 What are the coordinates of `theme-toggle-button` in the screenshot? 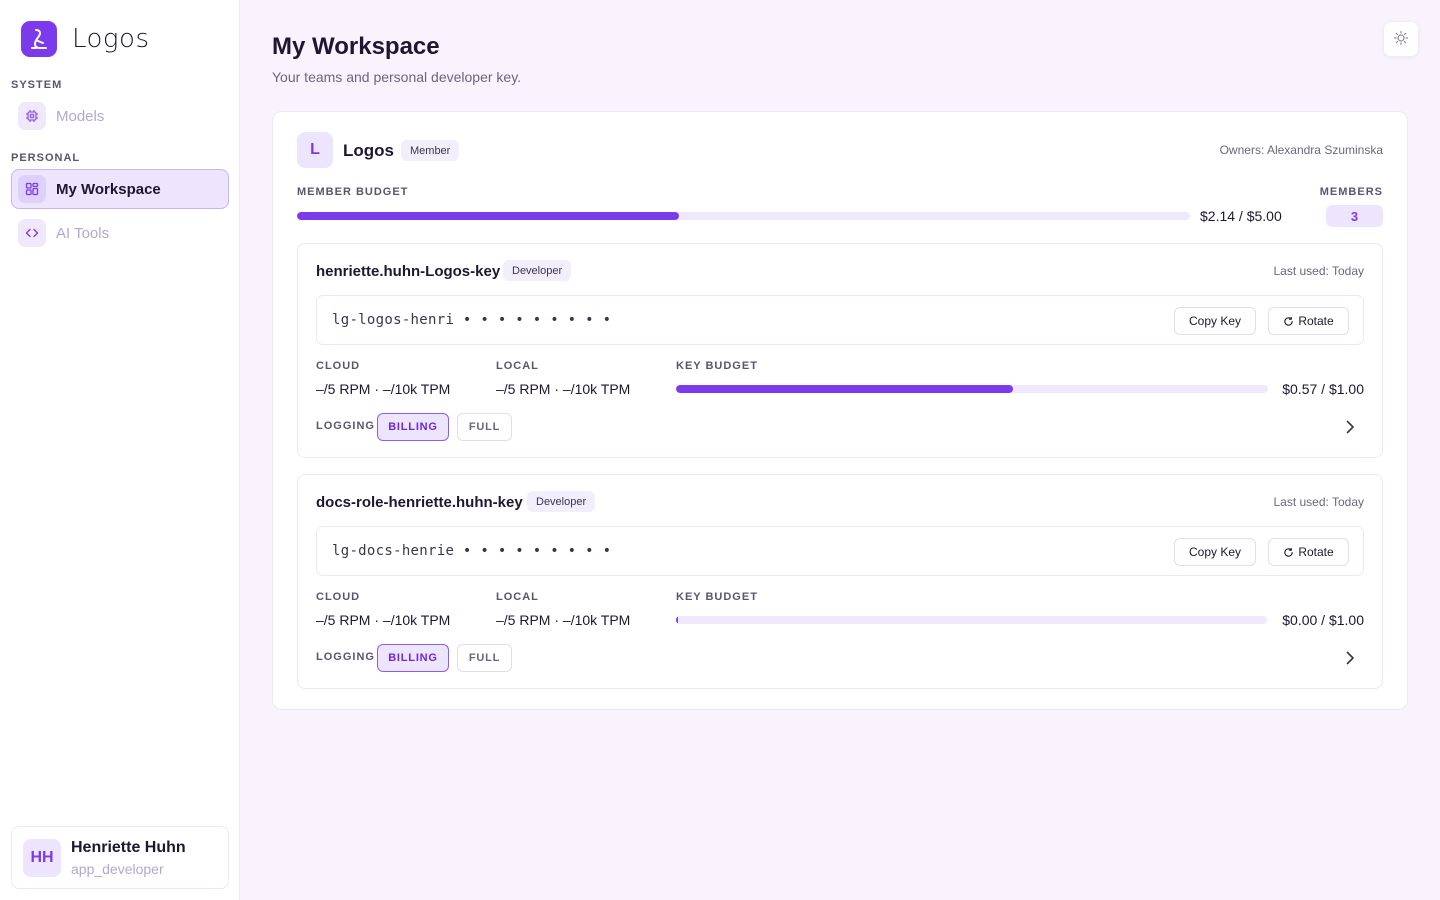 It's located at (1401, 39).